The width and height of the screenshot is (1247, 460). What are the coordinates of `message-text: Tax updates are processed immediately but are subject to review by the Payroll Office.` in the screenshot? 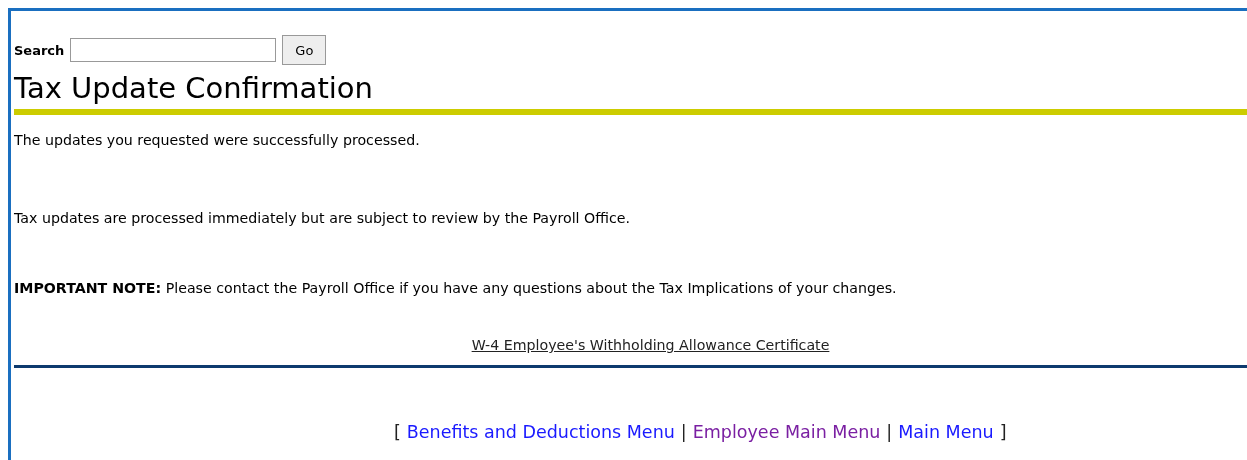 It's located at (322, 218).